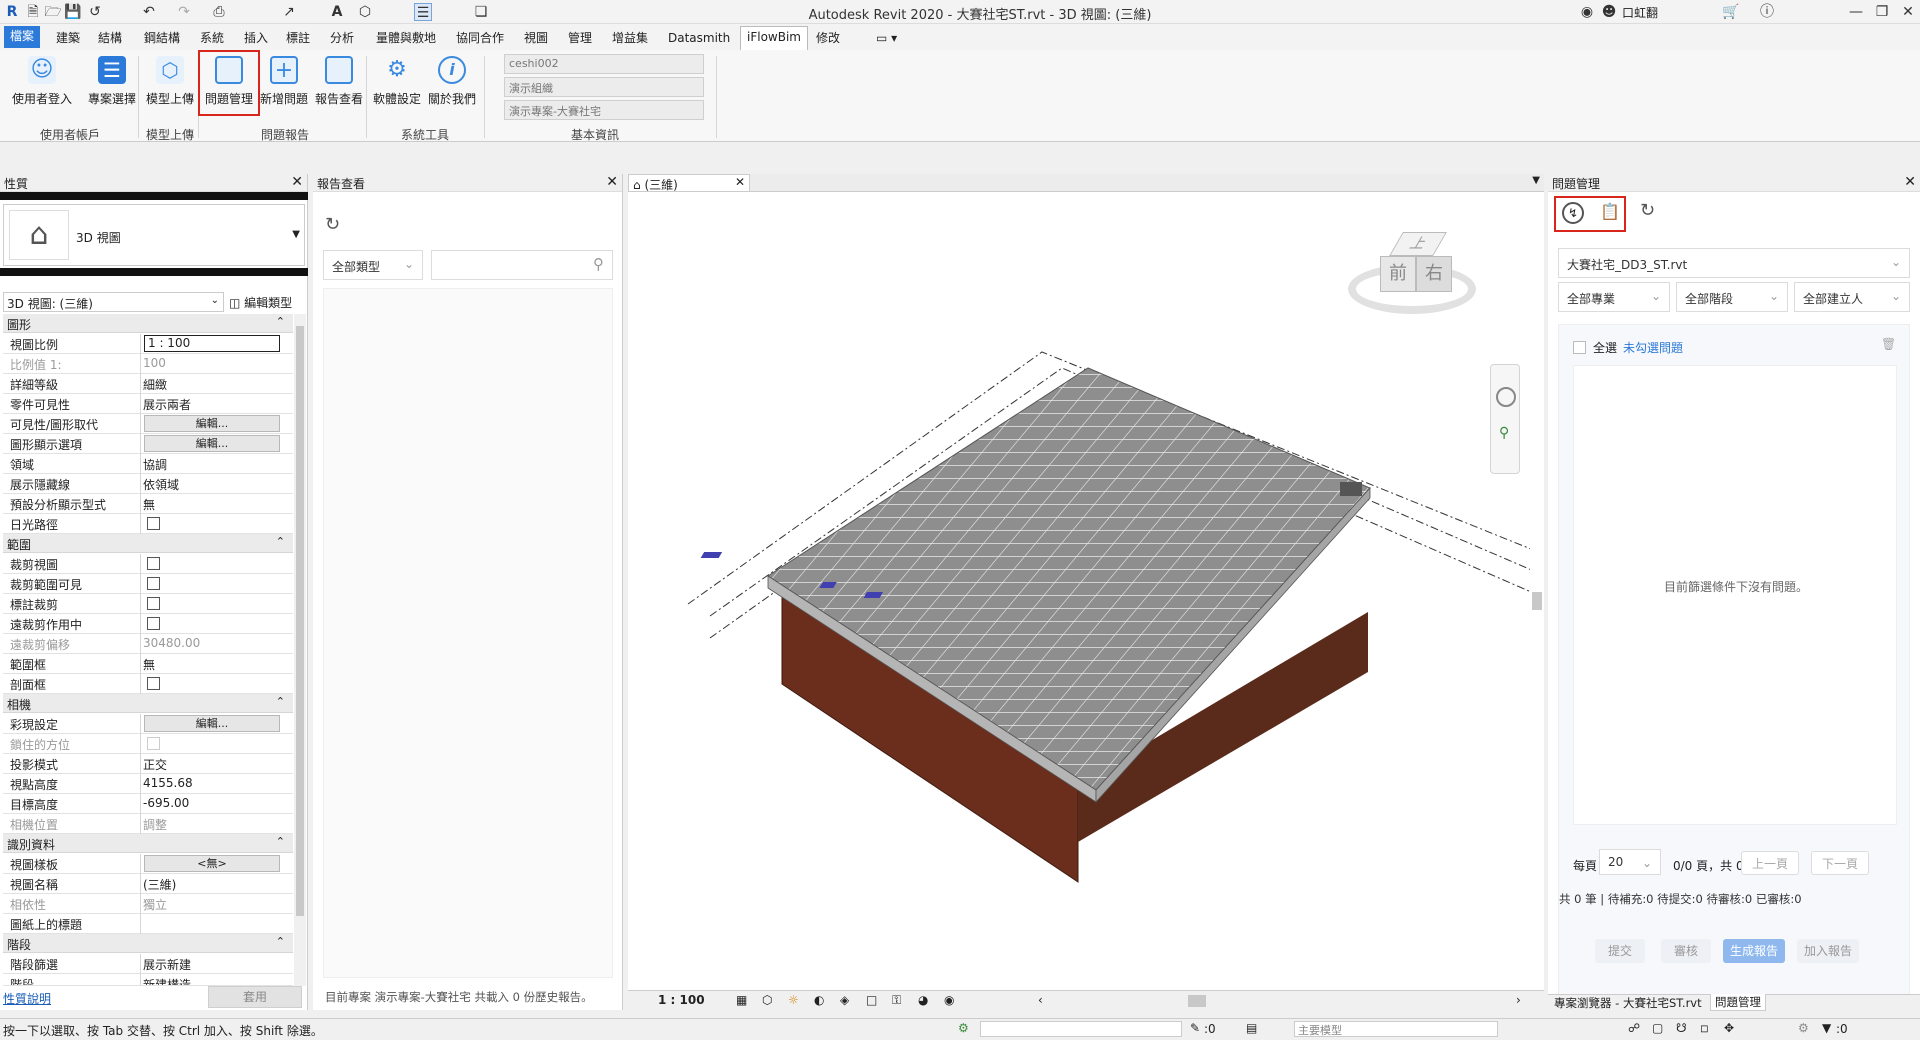 Image resolution: width=1920 pixels, height=1040 pixels. I want to click on text-icon: A, so click(337, 12).